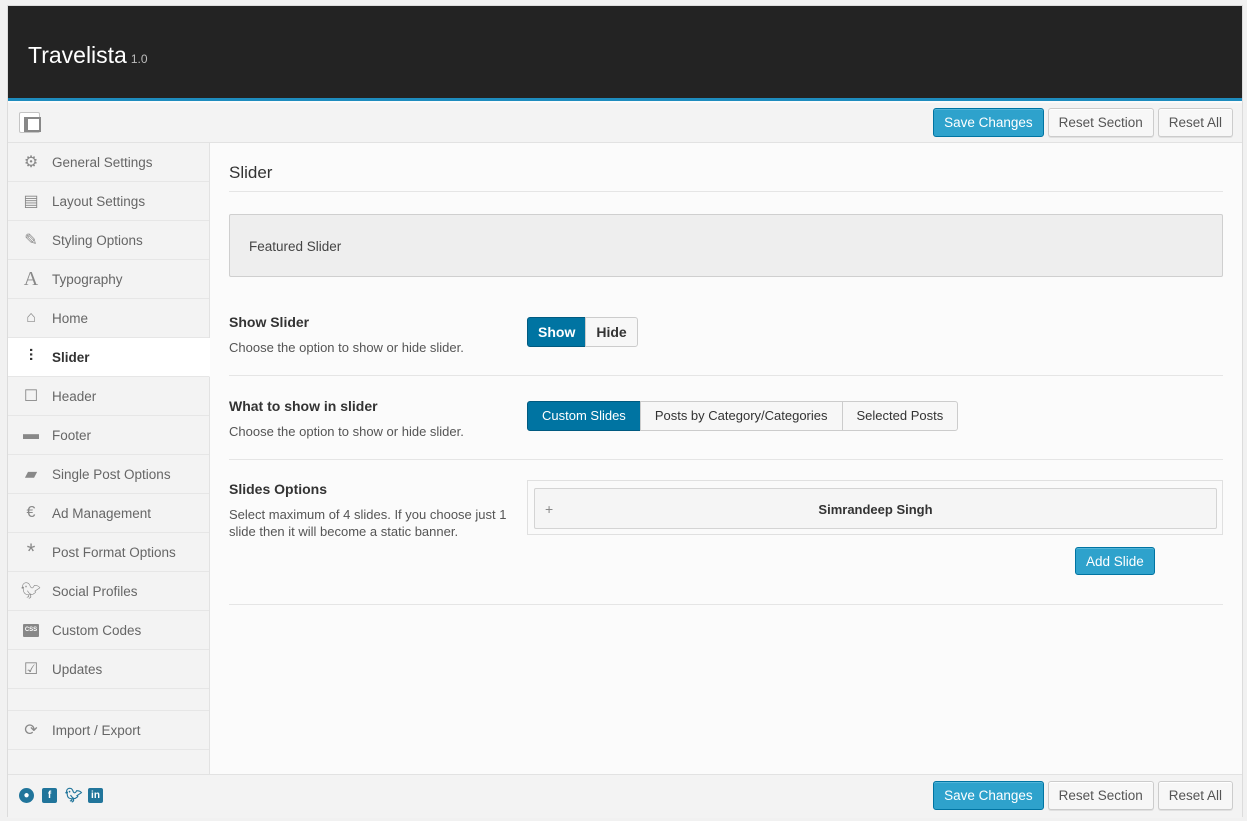  Describe the element at coordinates (108, 396) in the screenshot. I see `sidebar-item-header: ☐ Header` at that location.